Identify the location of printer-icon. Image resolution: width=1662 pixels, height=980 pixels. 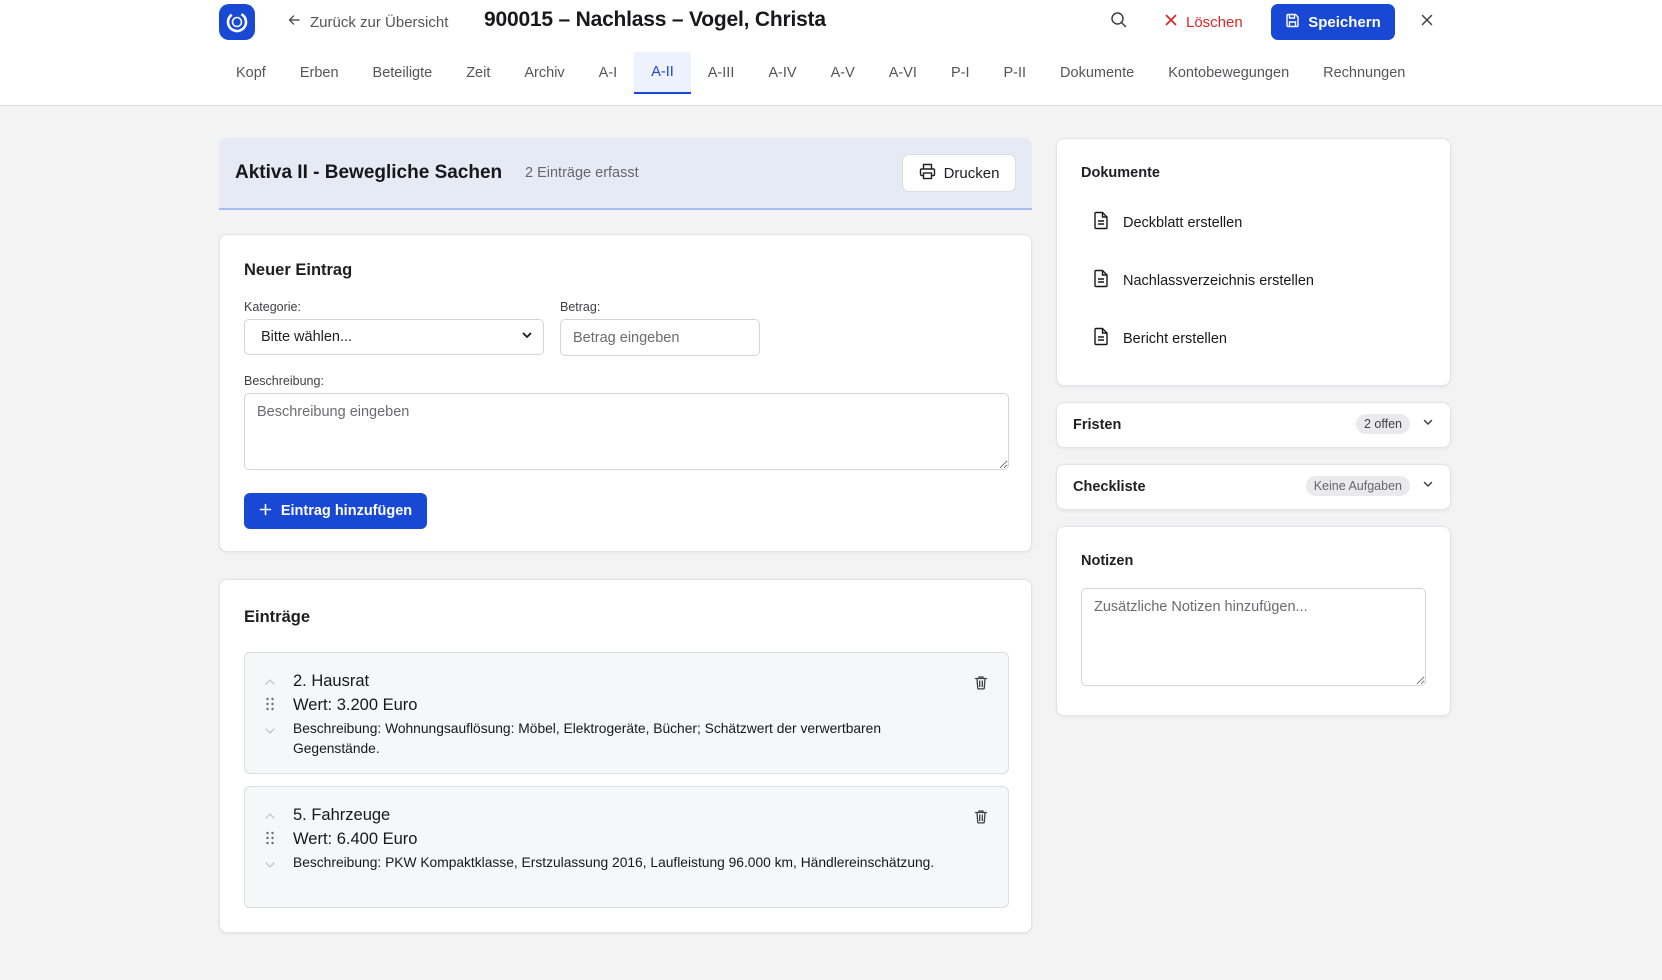
(927, 173).